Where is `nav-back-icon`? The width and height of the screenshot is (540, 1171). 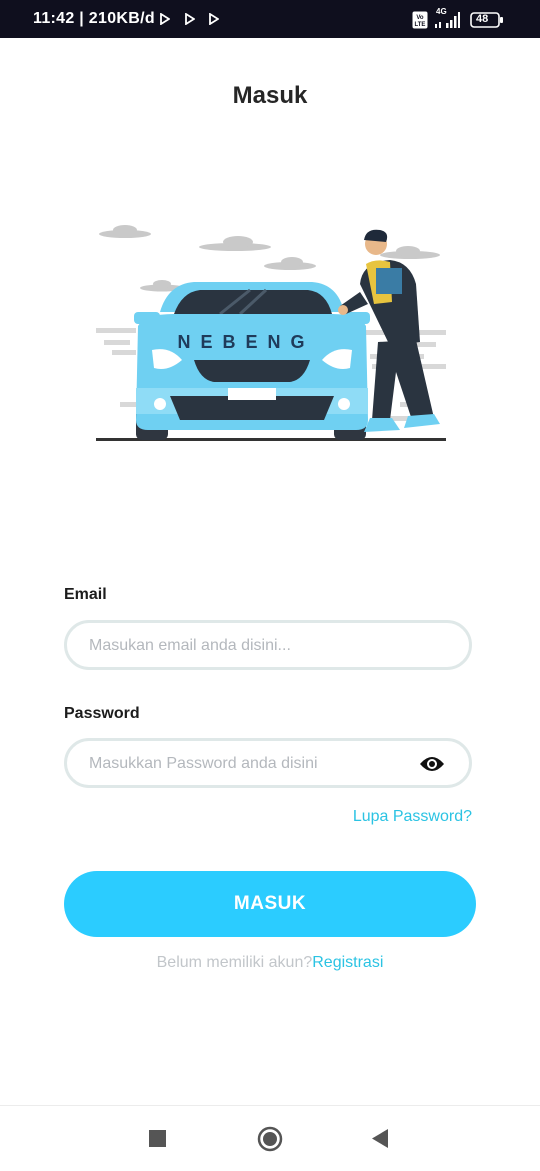
nav-back-icon is located at coordinates (380, 1138).